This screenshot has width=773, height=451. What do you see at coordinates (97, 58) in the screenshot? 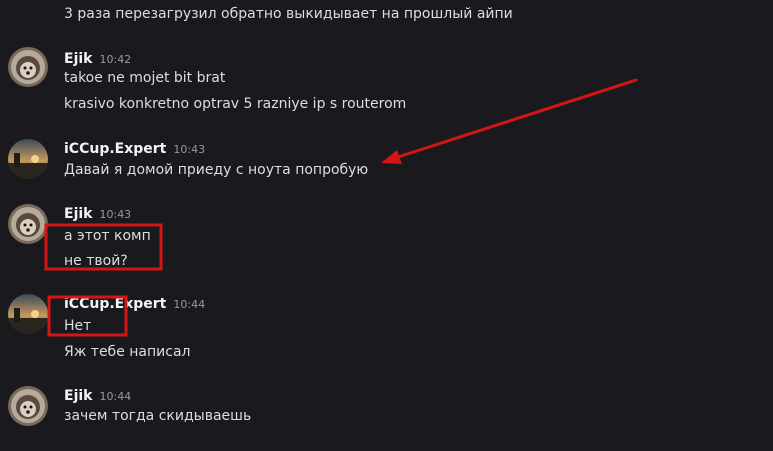
I see `message-header: Ejik 10:42` at bounding box center [97, 58].